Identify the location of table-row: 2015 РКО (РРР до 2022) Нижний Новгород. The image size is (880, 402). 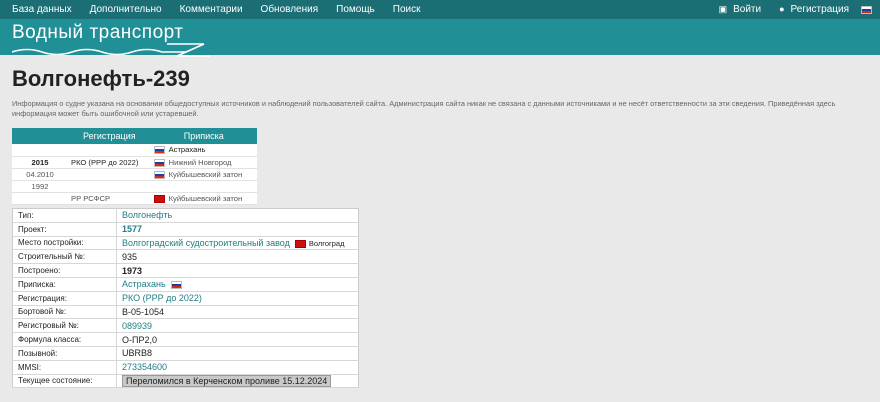
(134, 162).